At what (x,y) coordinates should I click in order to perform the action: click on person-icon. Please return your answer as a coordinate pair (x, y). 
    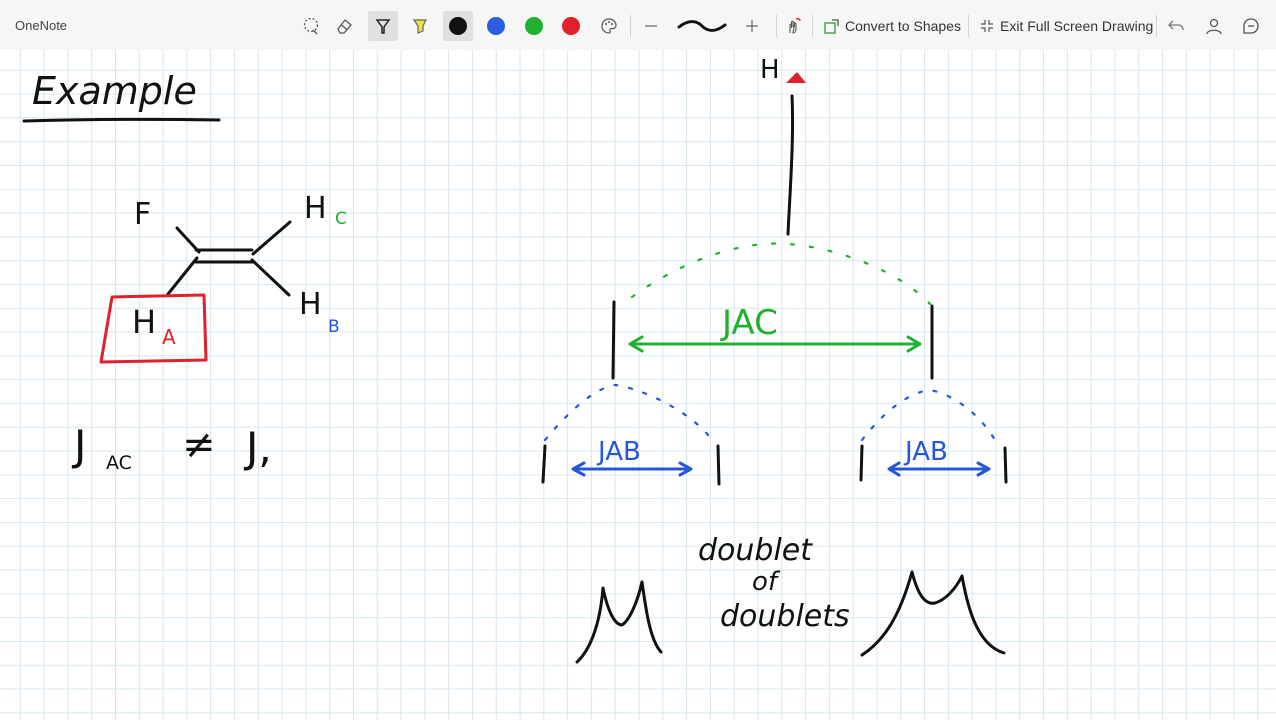
    Looking at the image, I should click on (1214, 26).